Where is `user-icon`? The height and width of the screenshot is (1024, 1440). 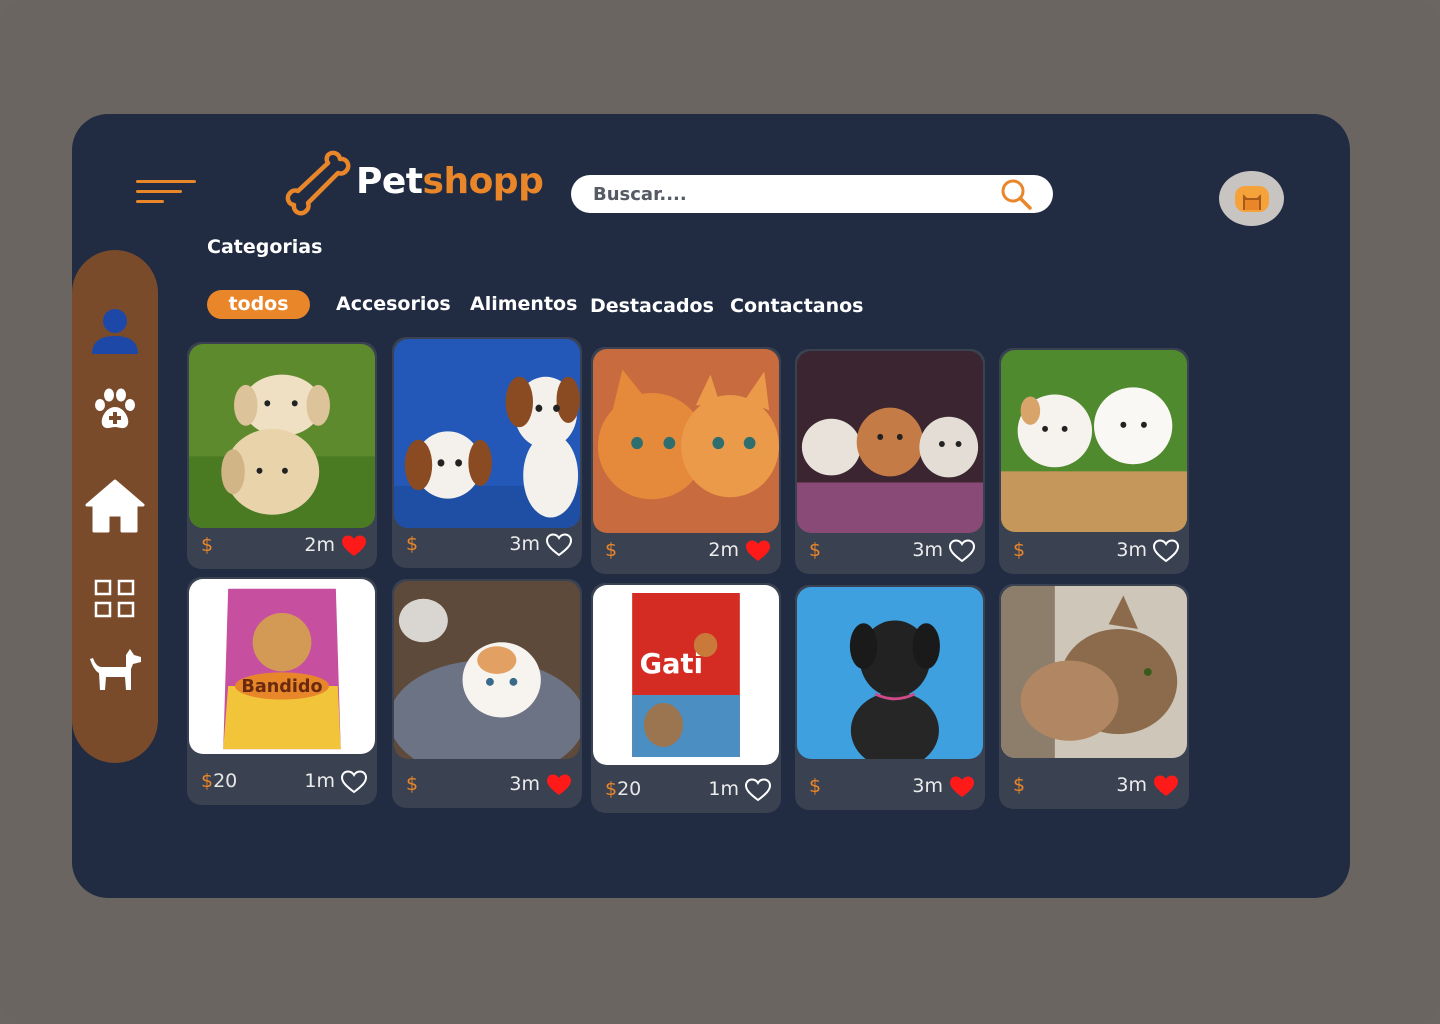
user-icon is located at coordinates (115, 330).